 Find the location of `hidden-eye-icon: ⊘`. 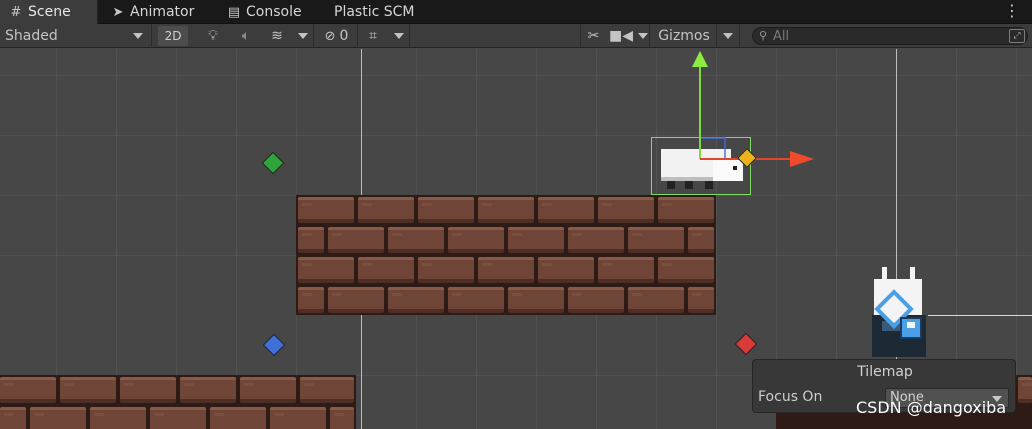

hidden-eye-icon: ⊘ is located at coordinates (330, 36).